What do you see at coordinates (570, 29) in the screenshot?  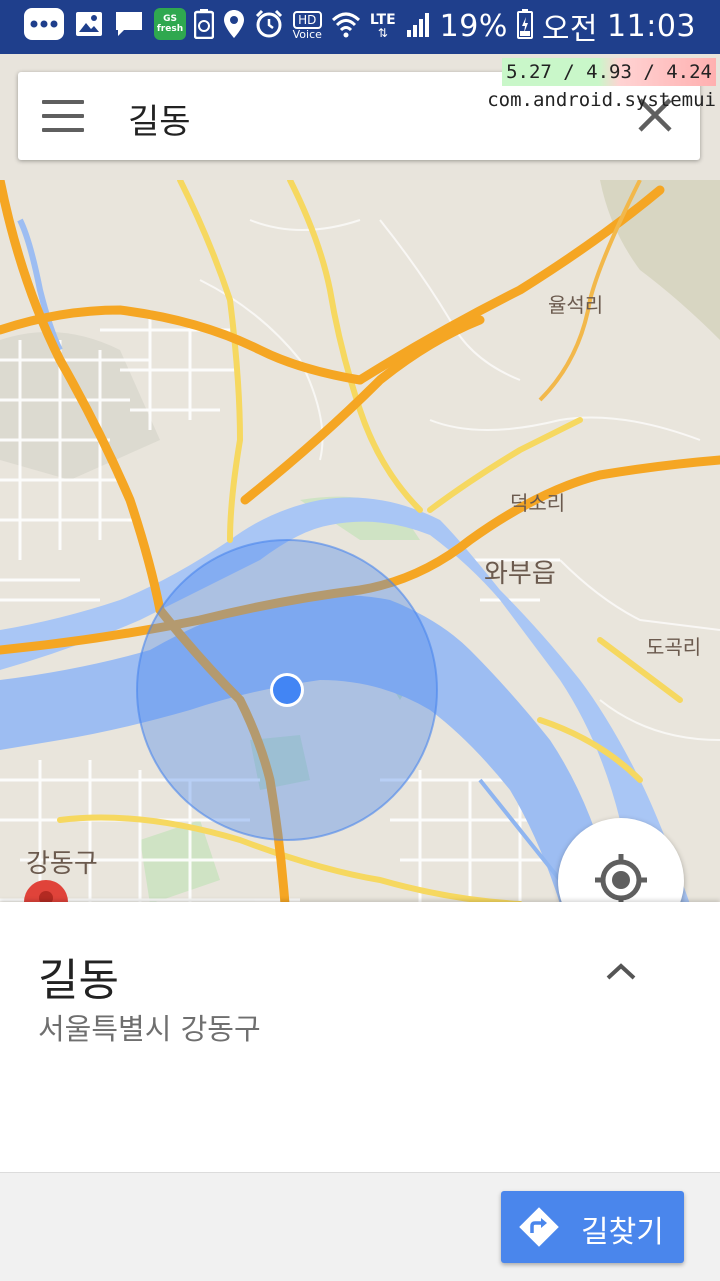 I see `status-ampm: 오전` at bounding box center [570, 29].